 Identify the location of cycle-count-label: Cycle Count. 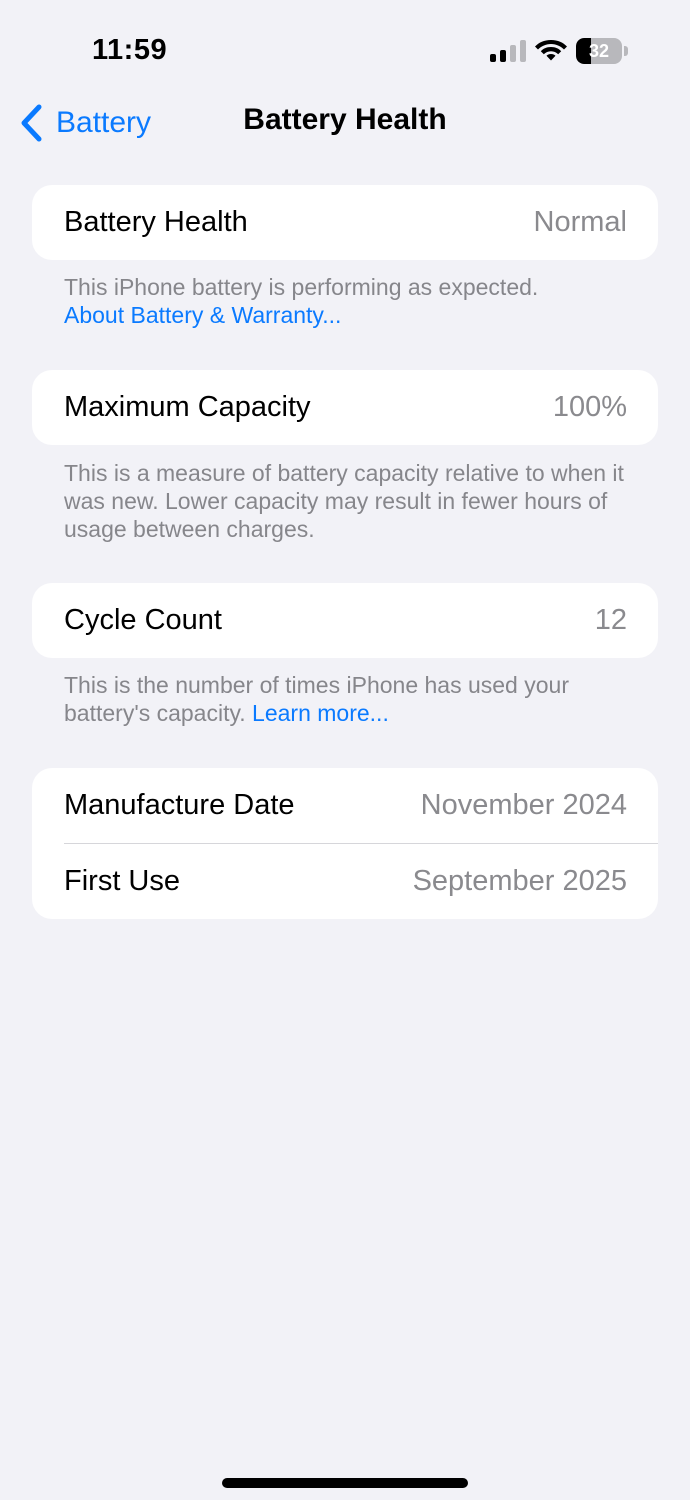
(143, 620).